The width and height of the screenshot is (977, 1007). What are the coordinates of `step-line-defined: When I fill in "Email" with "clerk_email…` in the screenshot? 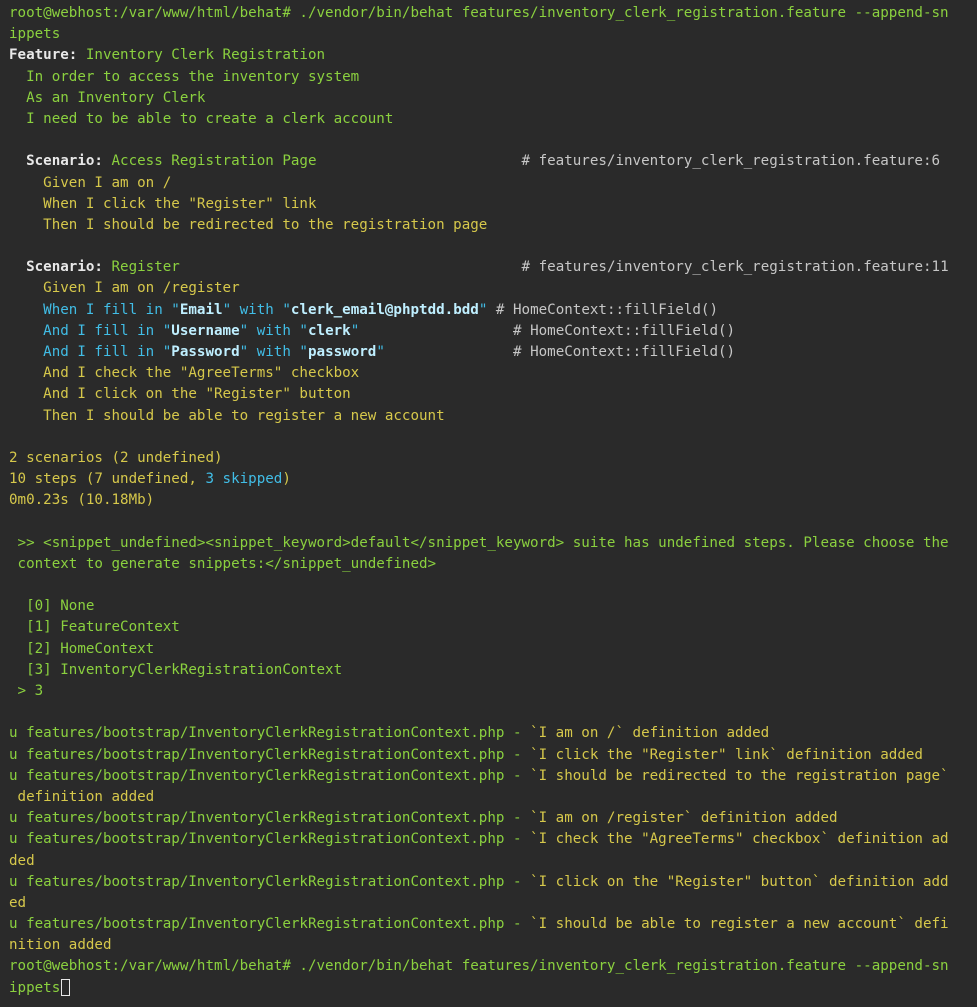 It's located at (381, 309).